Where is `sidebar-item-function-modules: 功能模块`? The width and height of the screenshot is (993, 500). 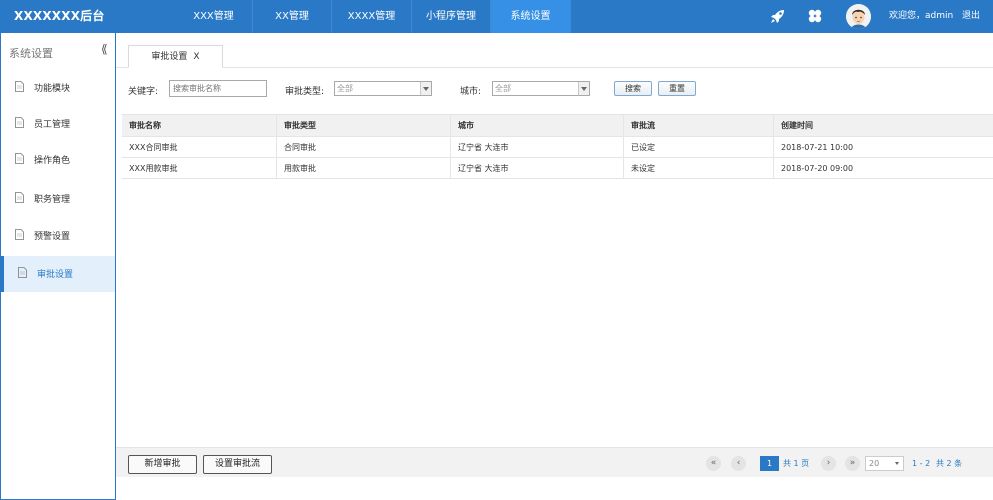 sidebar-item-function-modules: 功能模块 is located at coordinates (58, 88).